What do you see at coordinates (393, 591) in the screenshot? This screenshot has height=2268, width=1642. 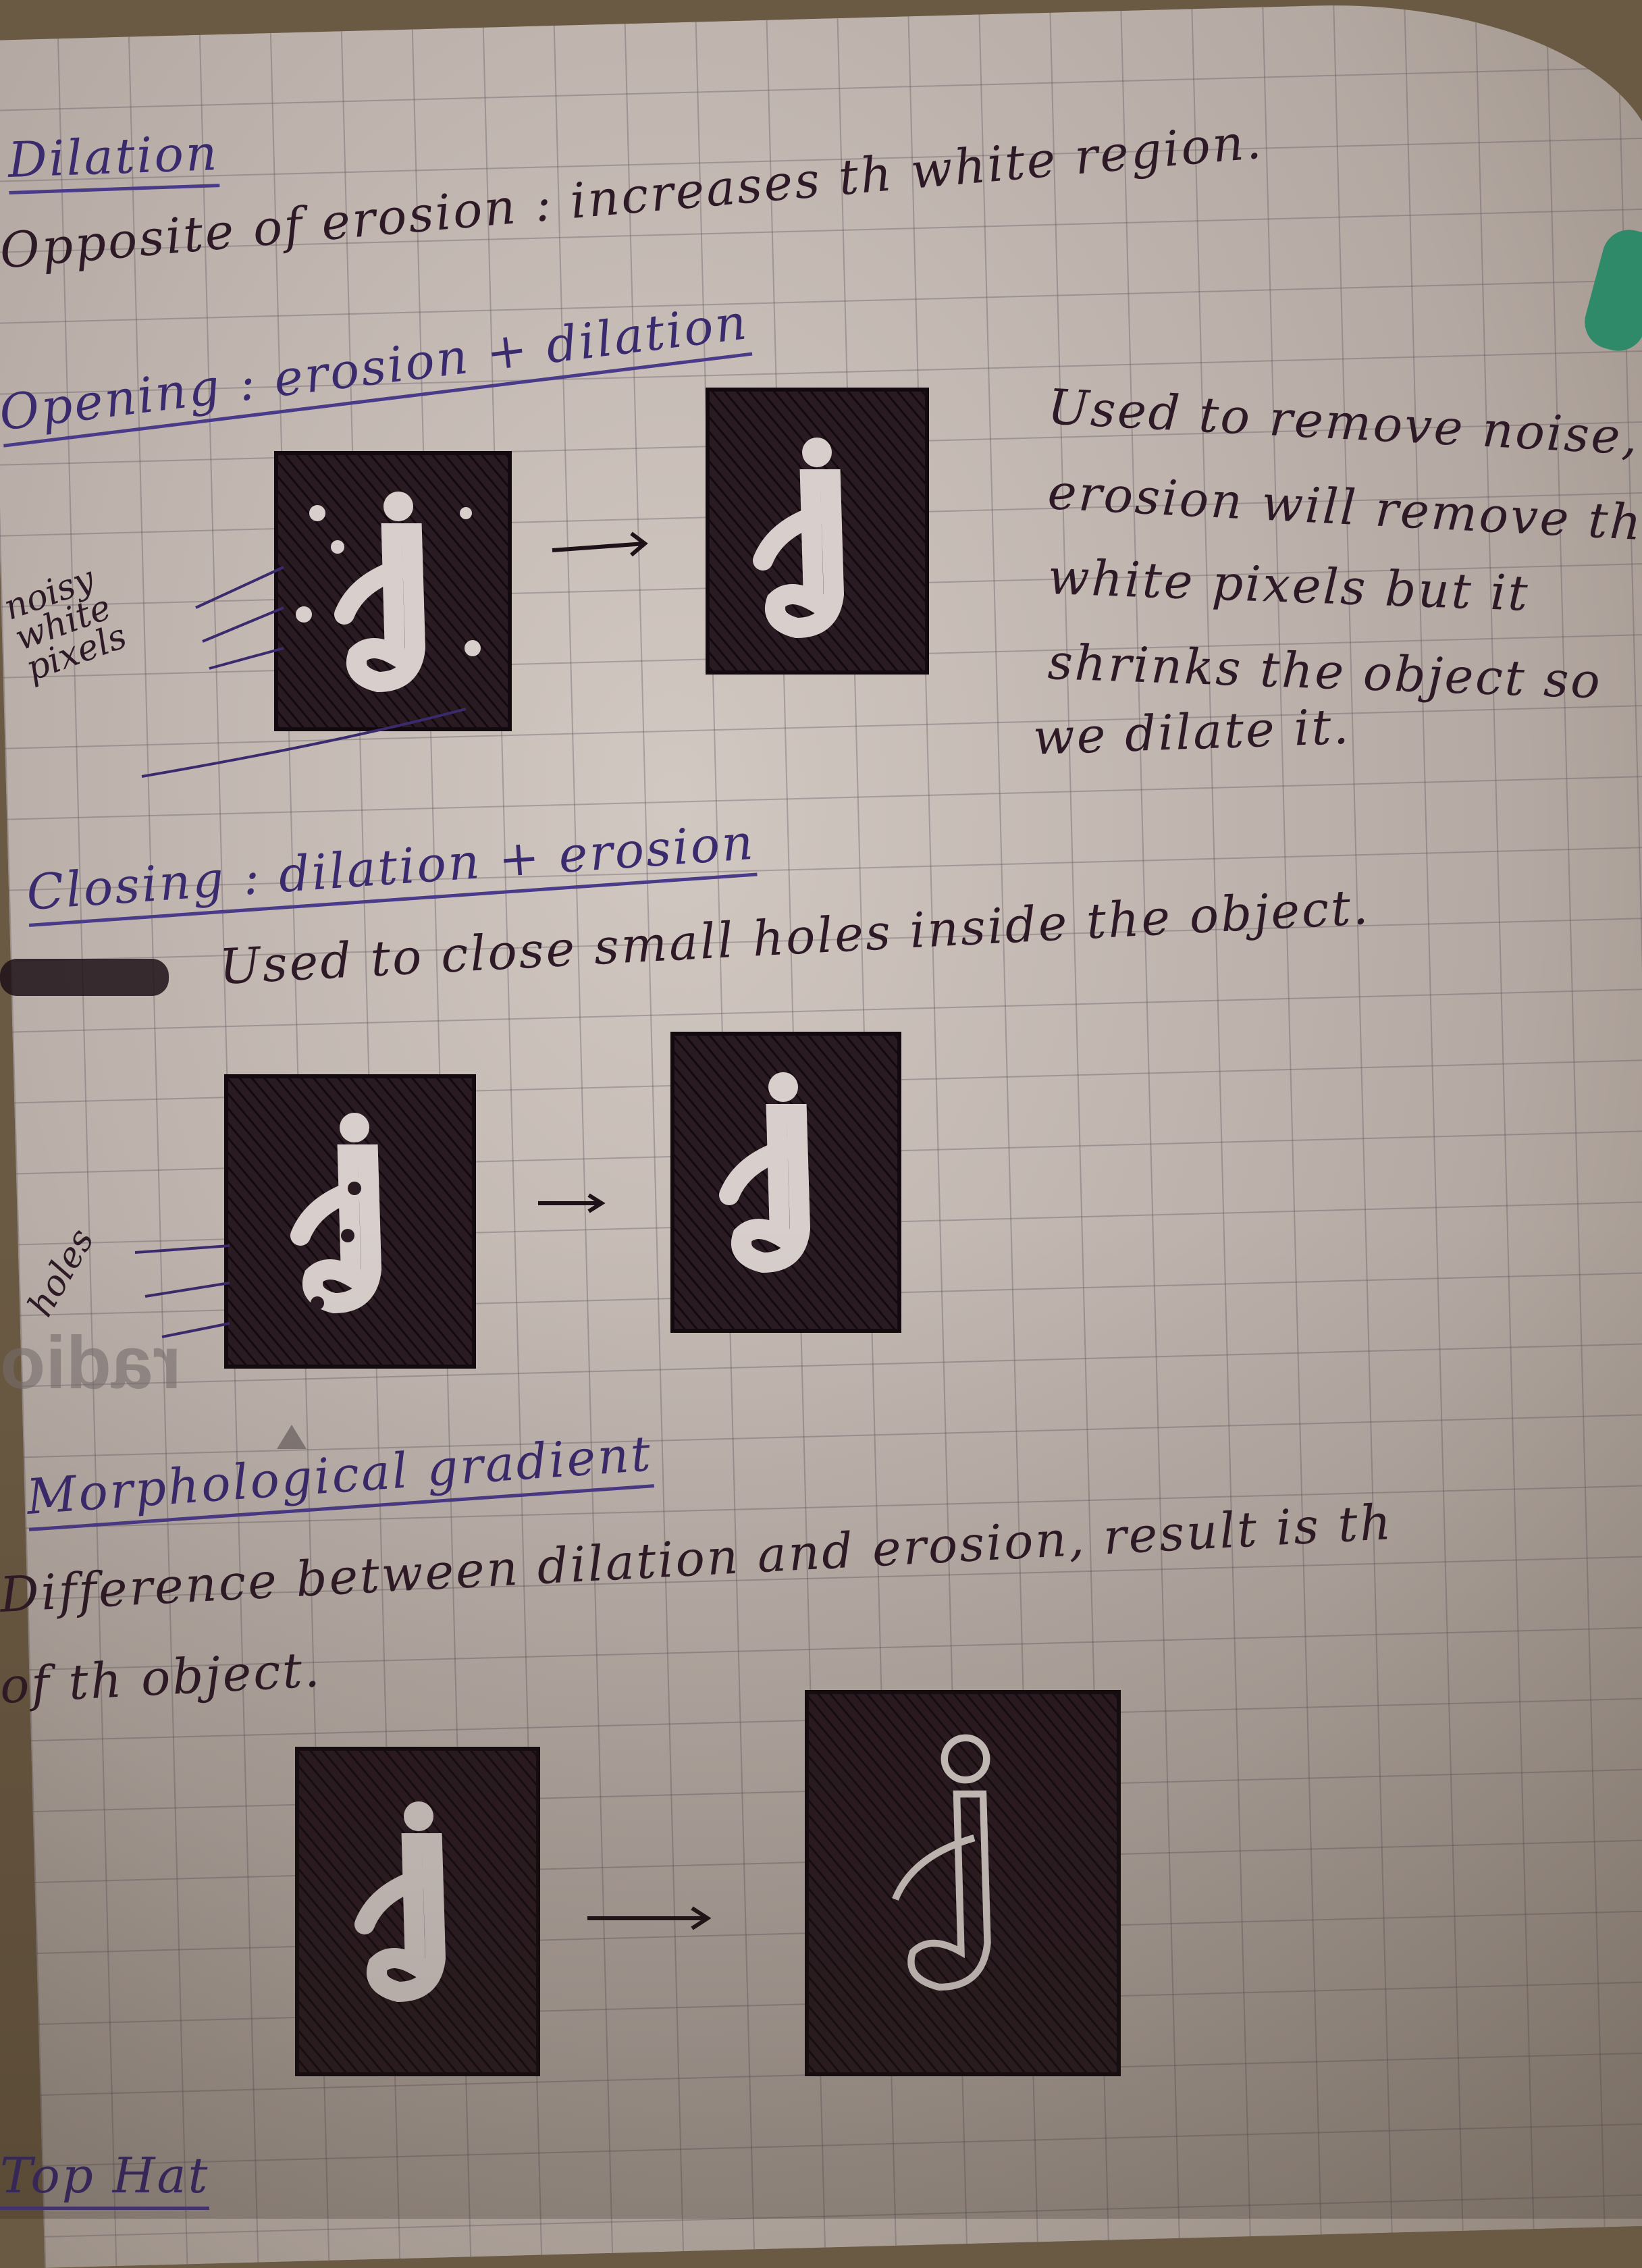 I see `opening-before-sketch` at bounding box center [393, 591].